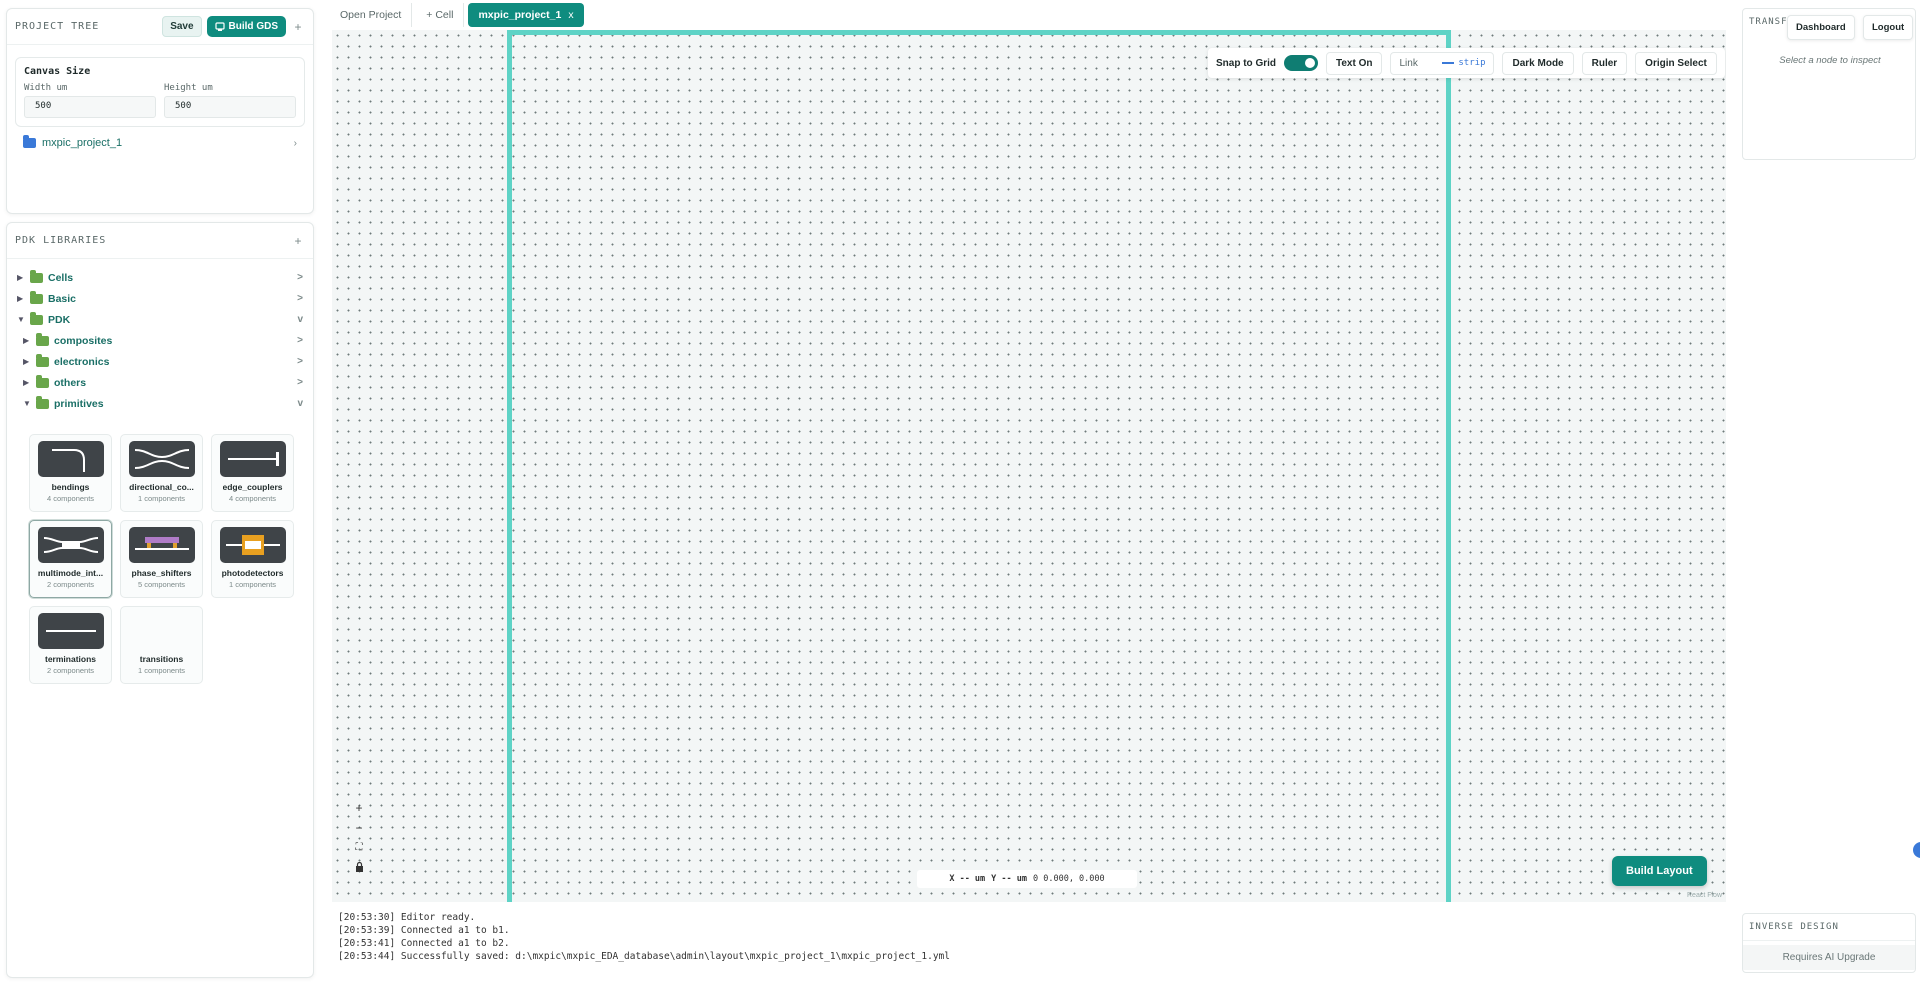  I want to click on width-input: 500, so click(90, 107).